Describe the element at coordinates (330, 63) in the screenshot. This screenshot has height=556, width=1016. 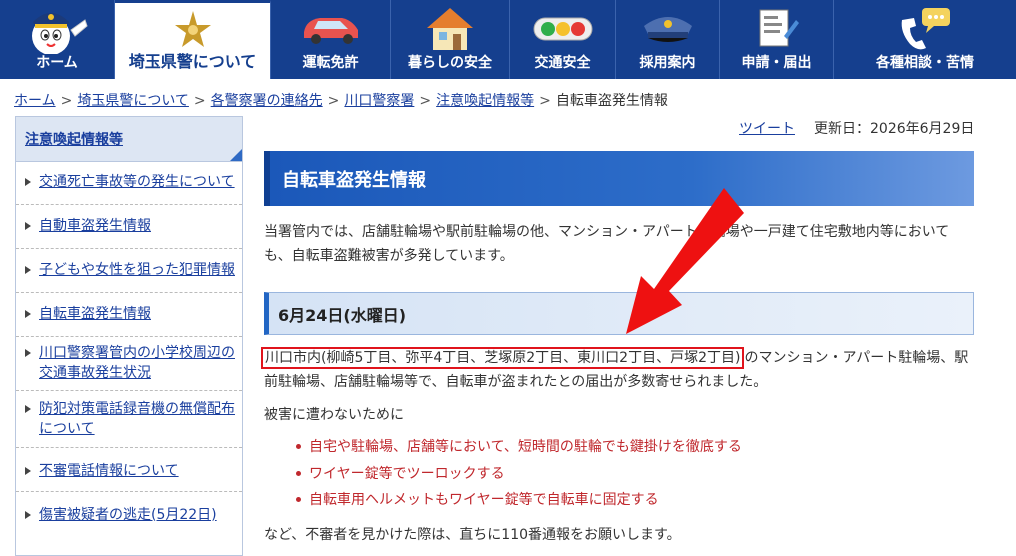
I see `nav-label: 運転免許` at that location.